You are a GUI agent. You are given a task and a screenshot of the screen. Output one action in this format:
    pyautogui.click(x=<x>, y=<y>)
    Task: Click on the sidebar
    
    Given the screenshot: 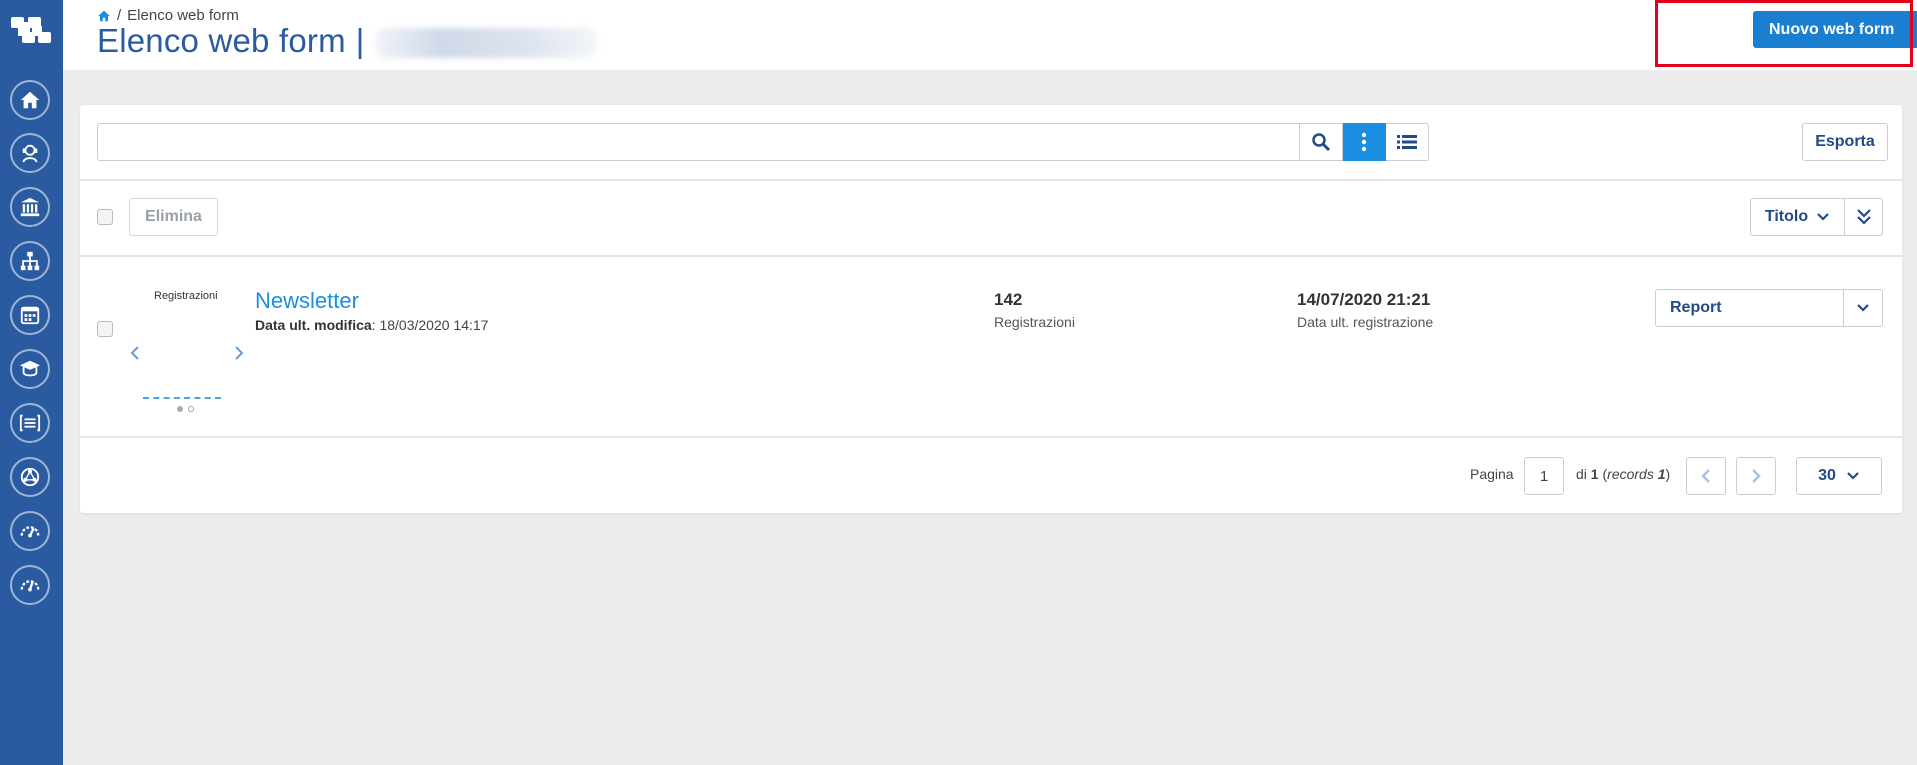 What is the action you would take?
    pyautogui.click(x=31, y=382)
    